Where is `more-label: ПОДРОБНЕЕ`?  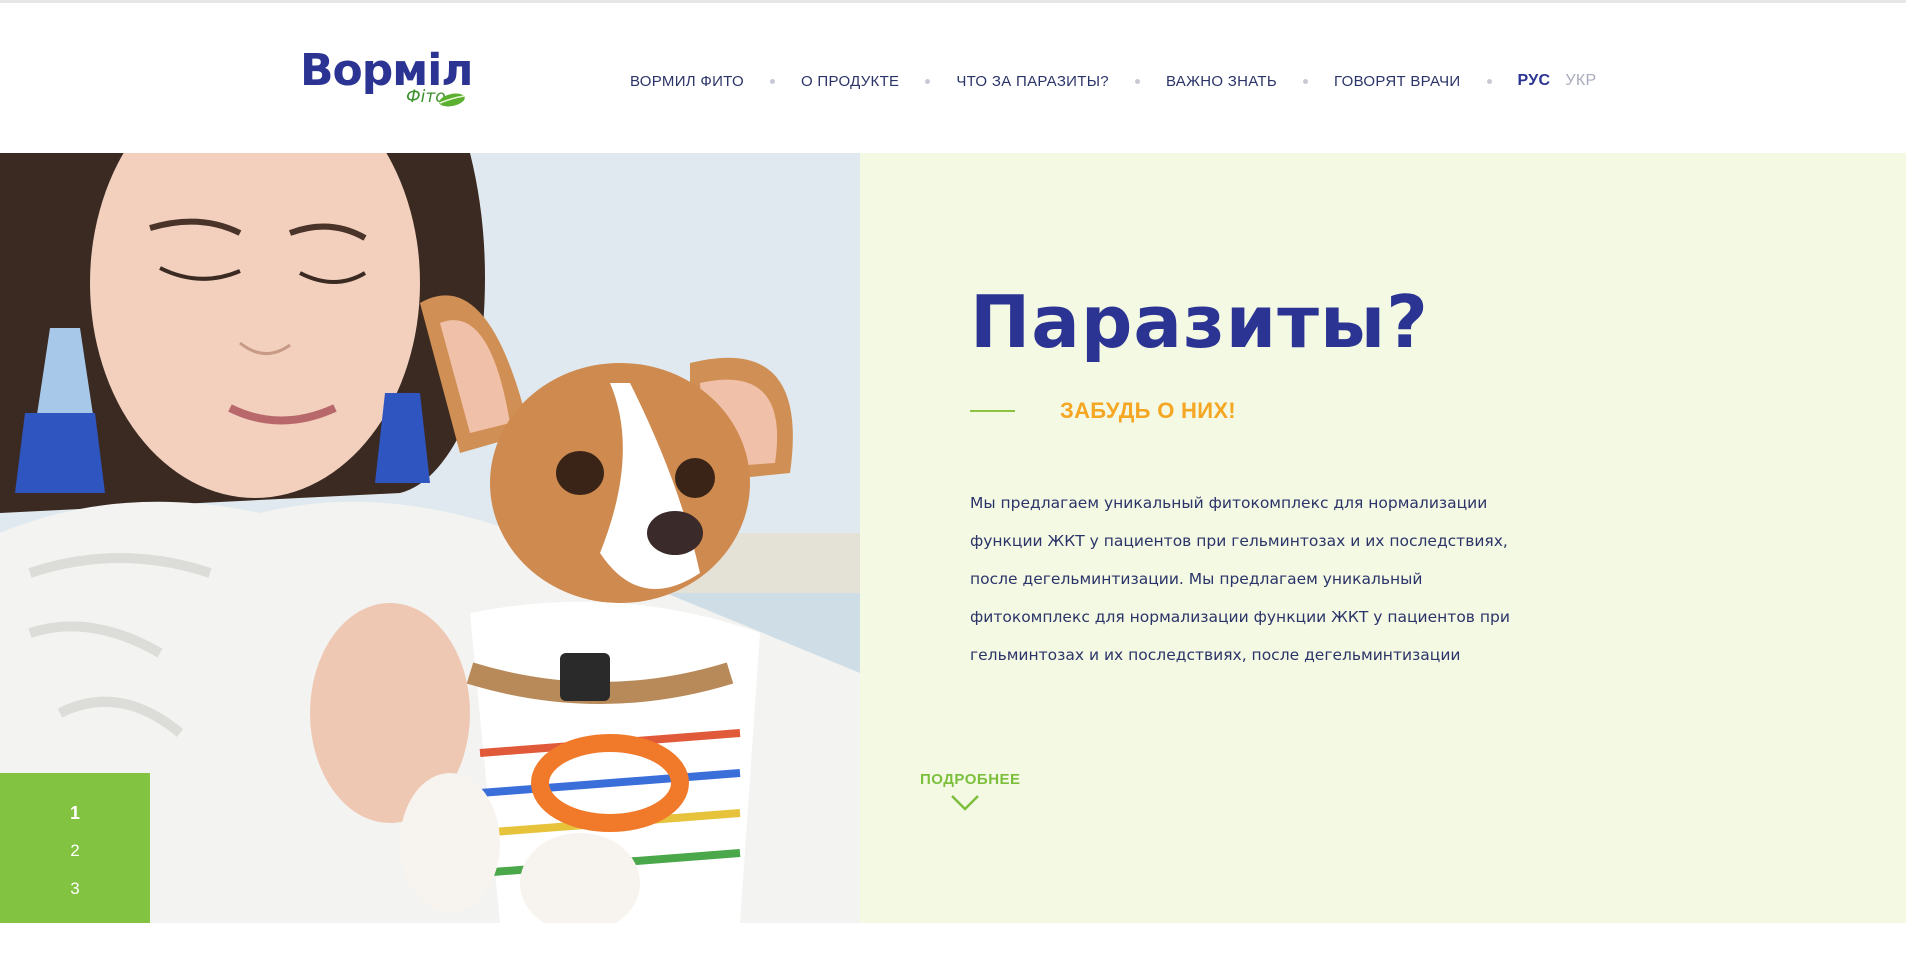 more-label: ПОДРОБНЕЕ is located at coordinates (970, 779).